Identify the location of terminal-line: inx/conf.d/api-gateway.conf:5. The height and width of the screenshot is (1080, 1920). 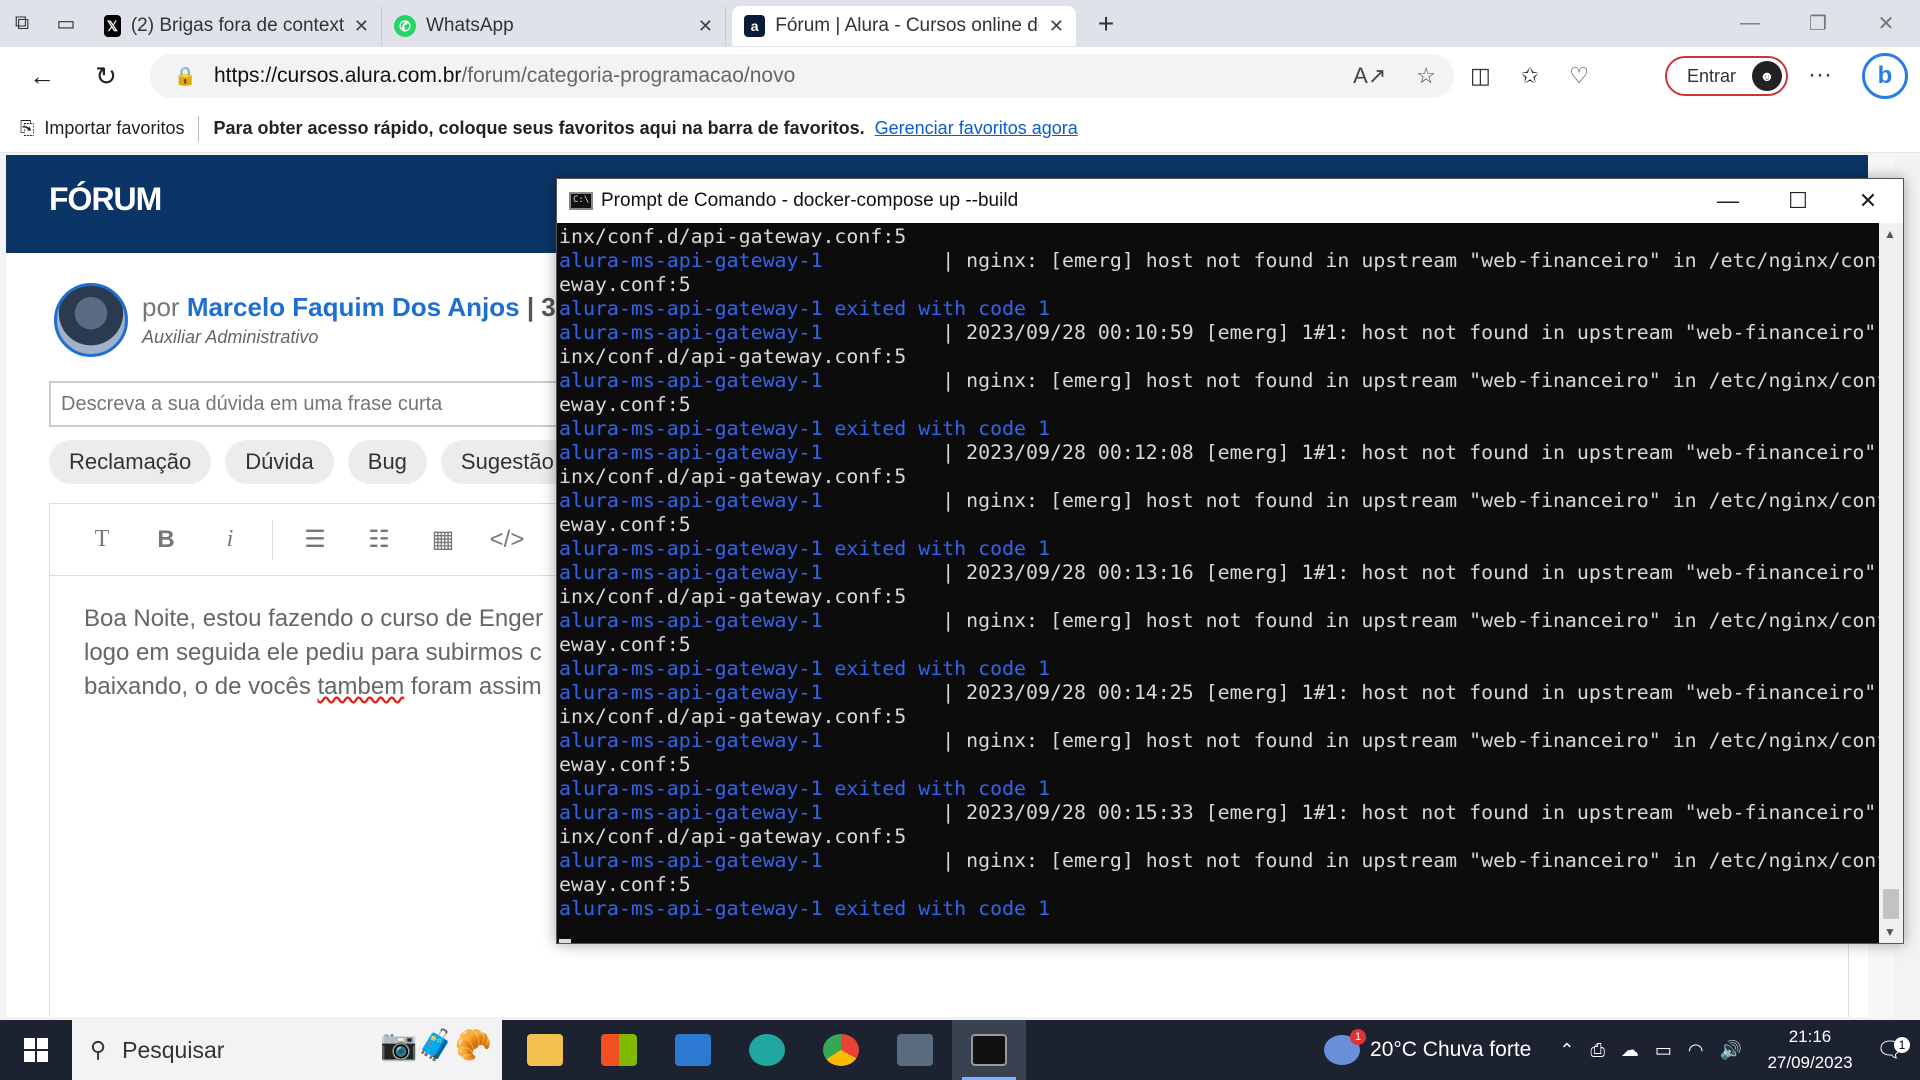
(1219, 597).